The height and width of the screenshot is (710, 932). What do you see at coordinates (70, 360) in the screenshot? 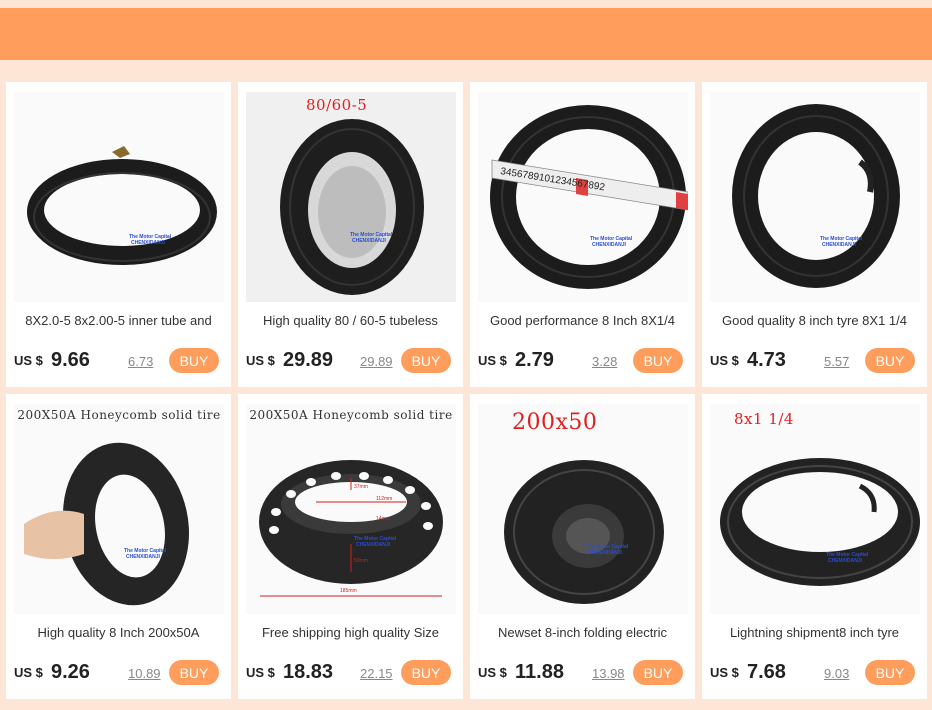
I see `price-value: 9.66` at bounding box center [70, 360].